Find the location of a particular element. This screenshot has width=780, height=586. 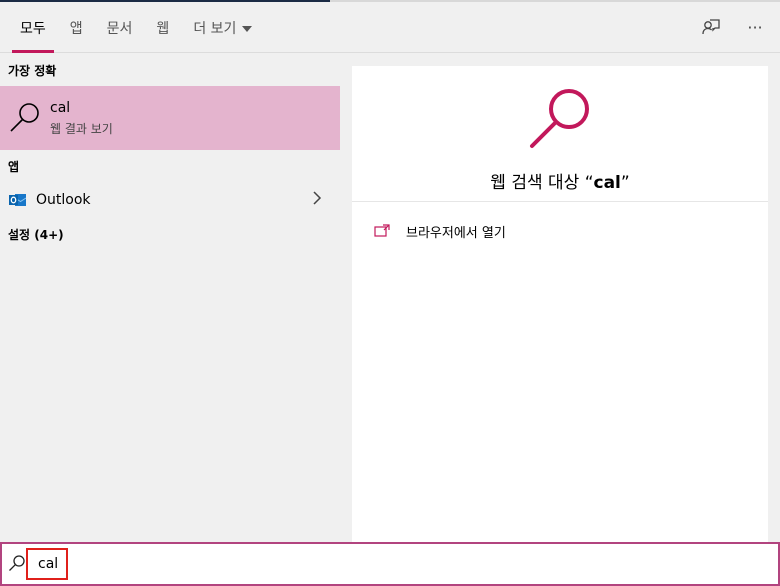

apps-heading: 앱 is located at coordinates (14, 166).